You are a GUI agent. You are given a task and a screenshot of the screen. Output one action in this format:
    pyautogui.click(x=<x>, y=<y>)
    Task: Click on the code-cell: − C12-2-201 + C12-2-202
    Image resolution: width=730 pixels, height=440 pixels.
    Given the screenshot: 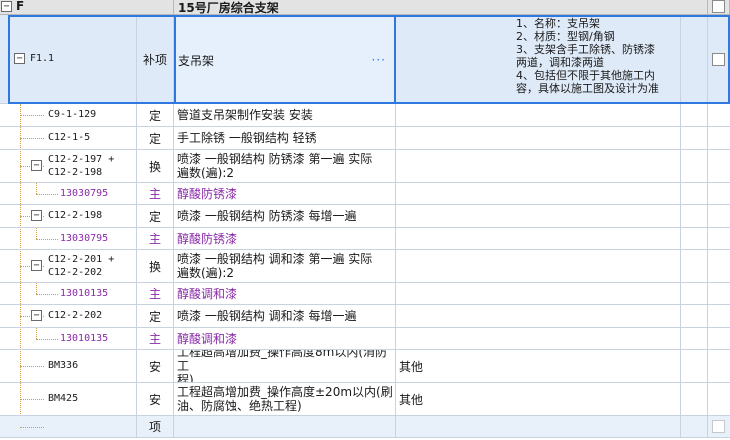 What is the action you would take?
    pyautogui.click(x=68, y=266)
    